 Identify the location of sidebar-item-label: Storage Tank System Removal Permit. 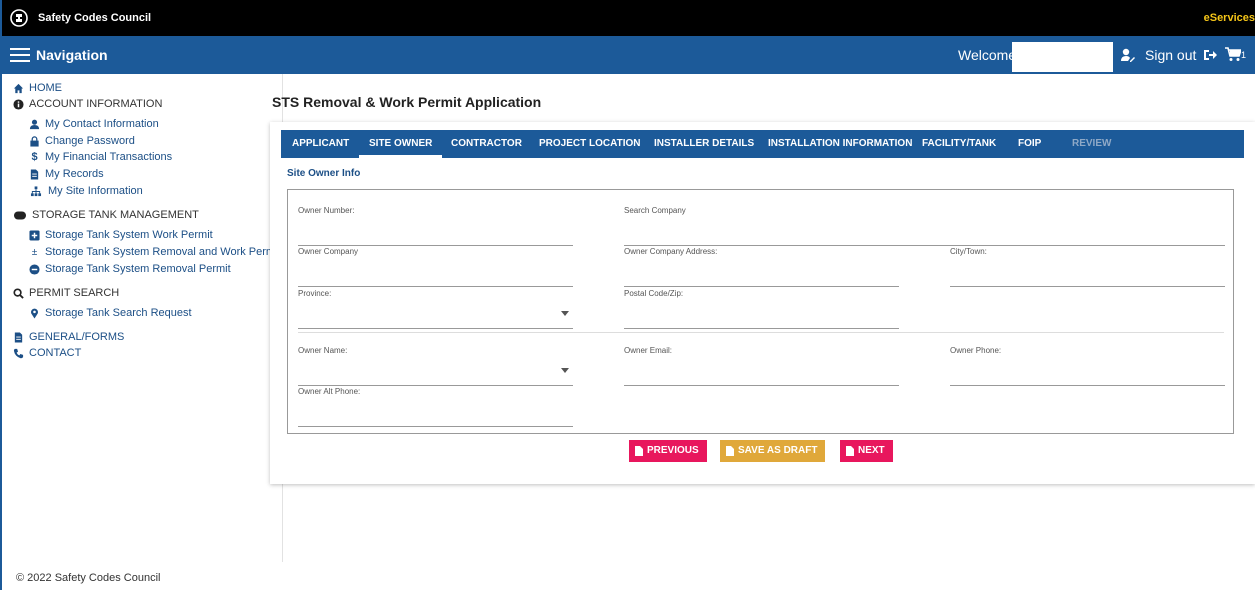
(138, 269).